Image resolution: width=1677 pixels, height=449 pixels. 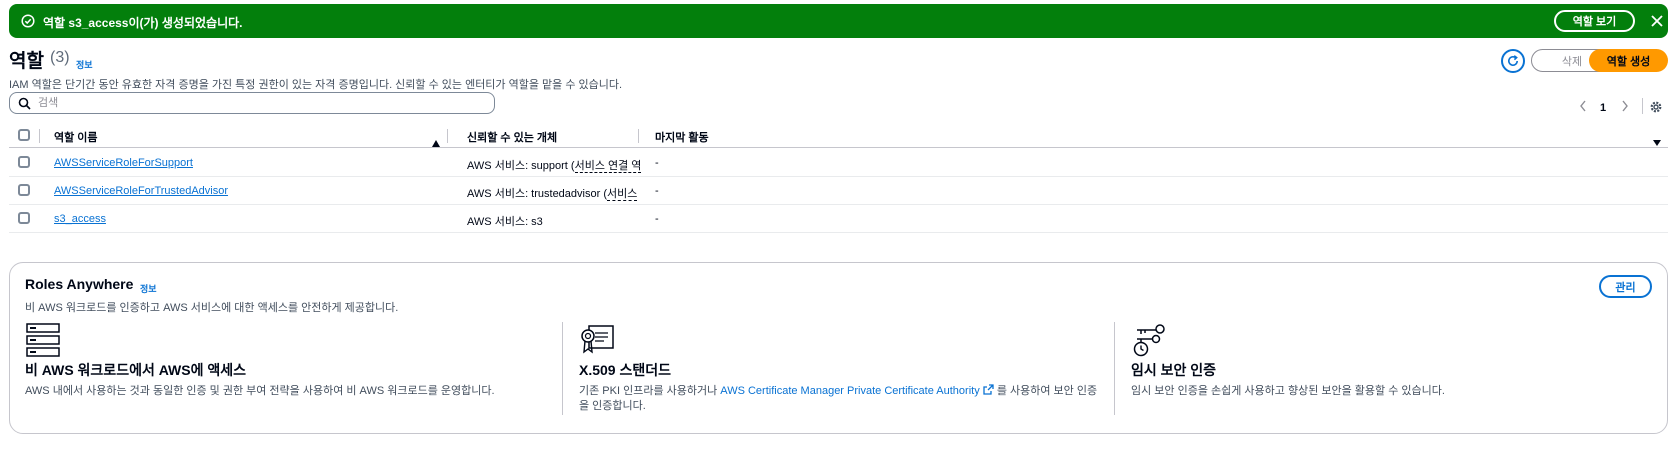 I want to click on column-header-role-name: 역할 이름, so click(x=76, y=137).